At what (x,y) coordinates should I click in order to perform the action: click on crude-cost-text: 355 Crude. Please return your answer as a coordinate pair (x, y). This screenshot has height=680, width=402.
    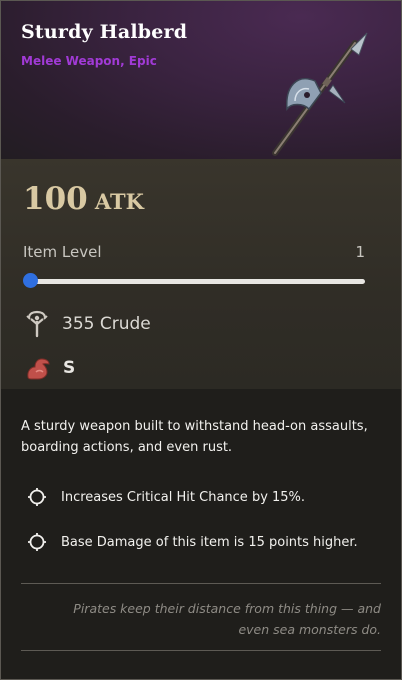
    Looking at the image, I should click on (106, 324).